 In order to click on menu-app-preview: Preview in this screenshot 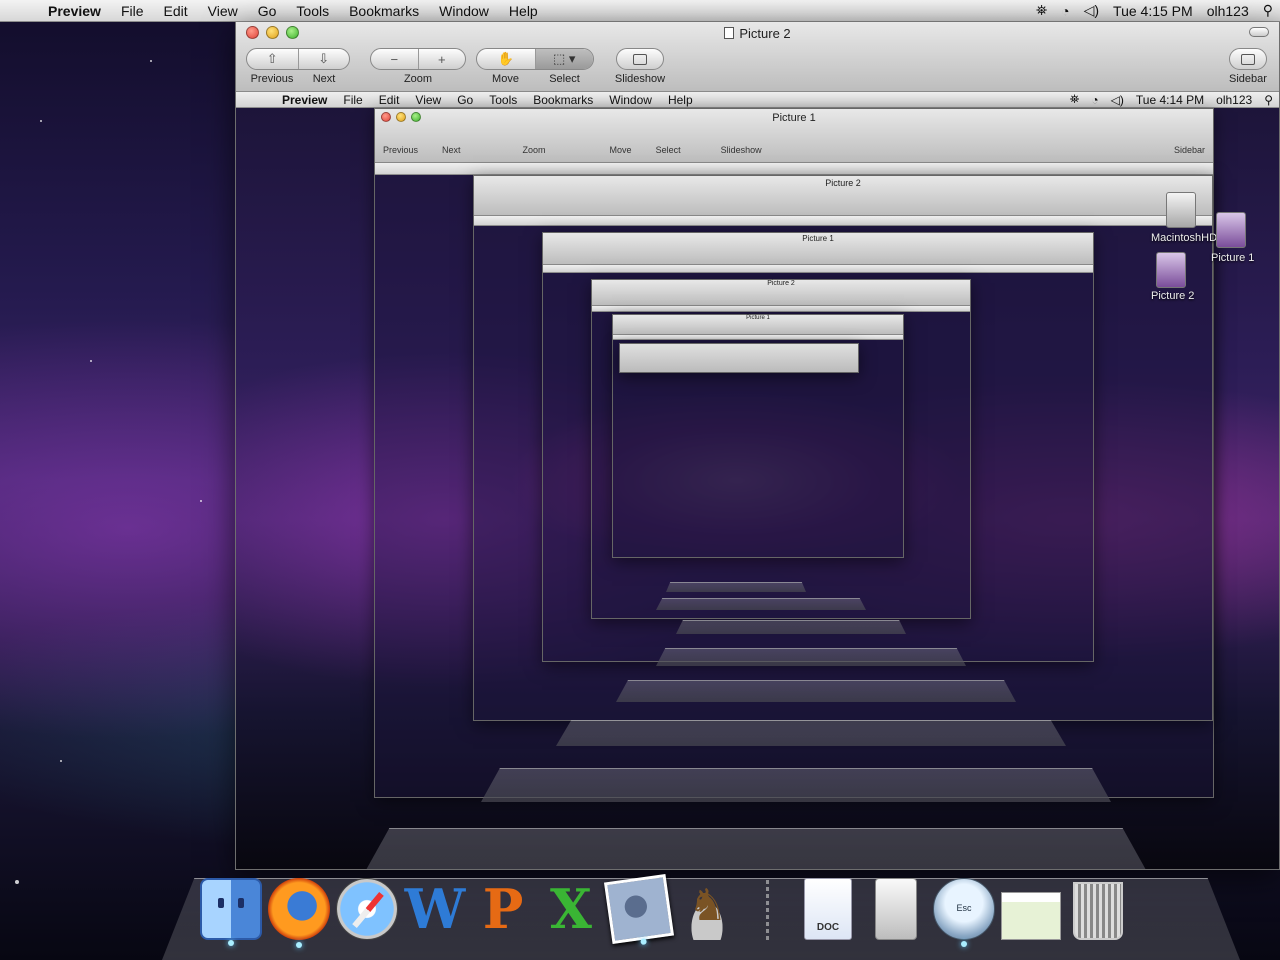, I will do `click(74, 11)`.